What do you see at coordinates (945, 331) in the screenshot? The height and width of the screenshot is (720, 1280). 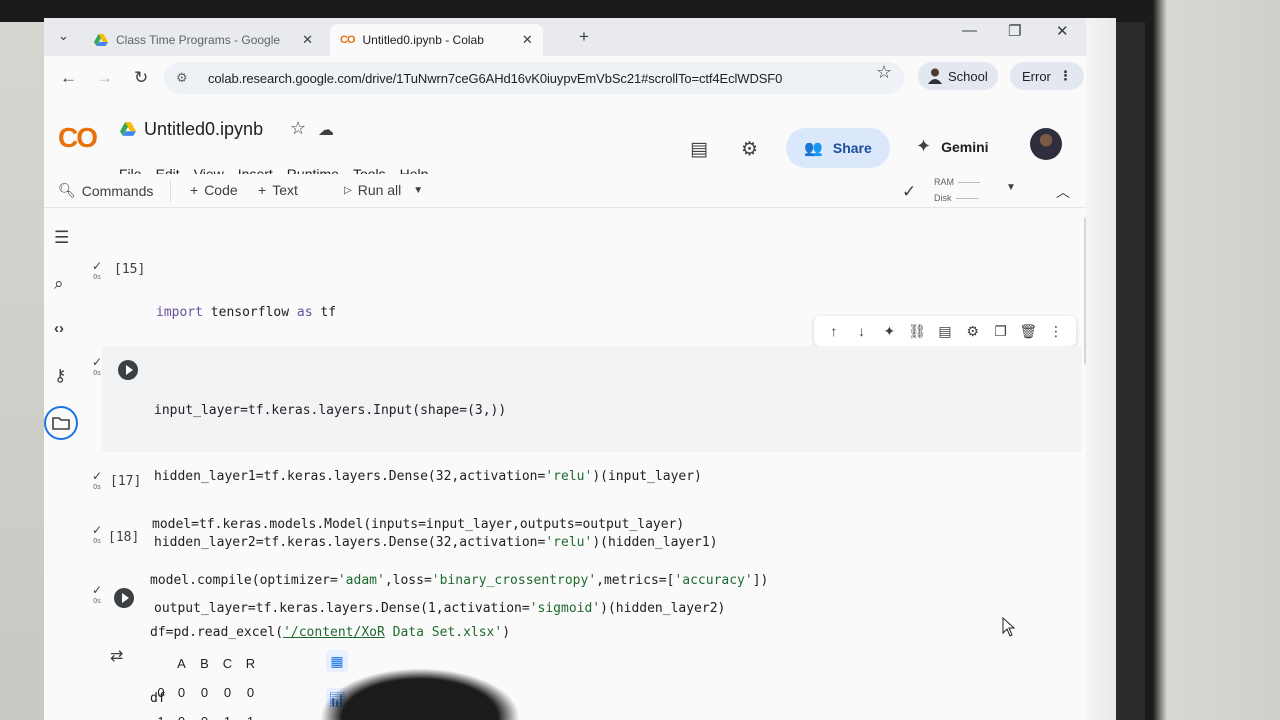 I see `comment-icon: ▤` at bounding box center [945, 331].